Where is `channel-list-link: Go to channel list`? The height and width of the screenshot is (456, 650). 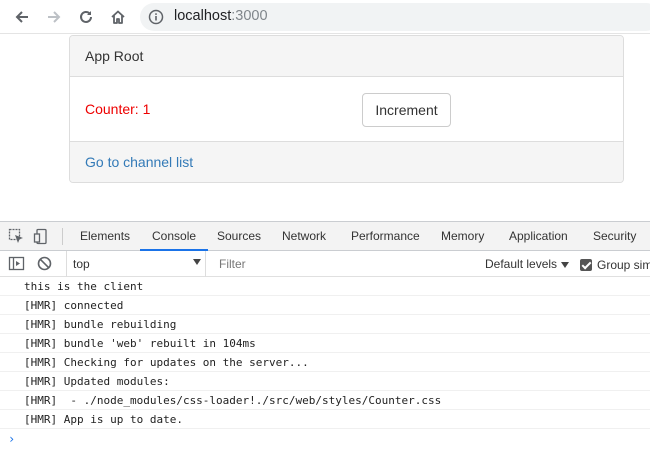 channel-list-link: Go to channel list is located at coordinates (139, 162).